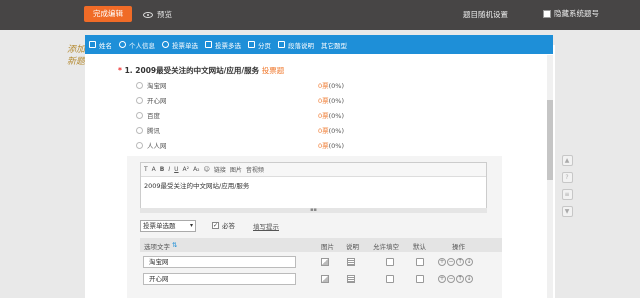 The height and width of the screenshot is (298, 640). I want to click on tool-personal-info: 个人信息, so click(137, 45).